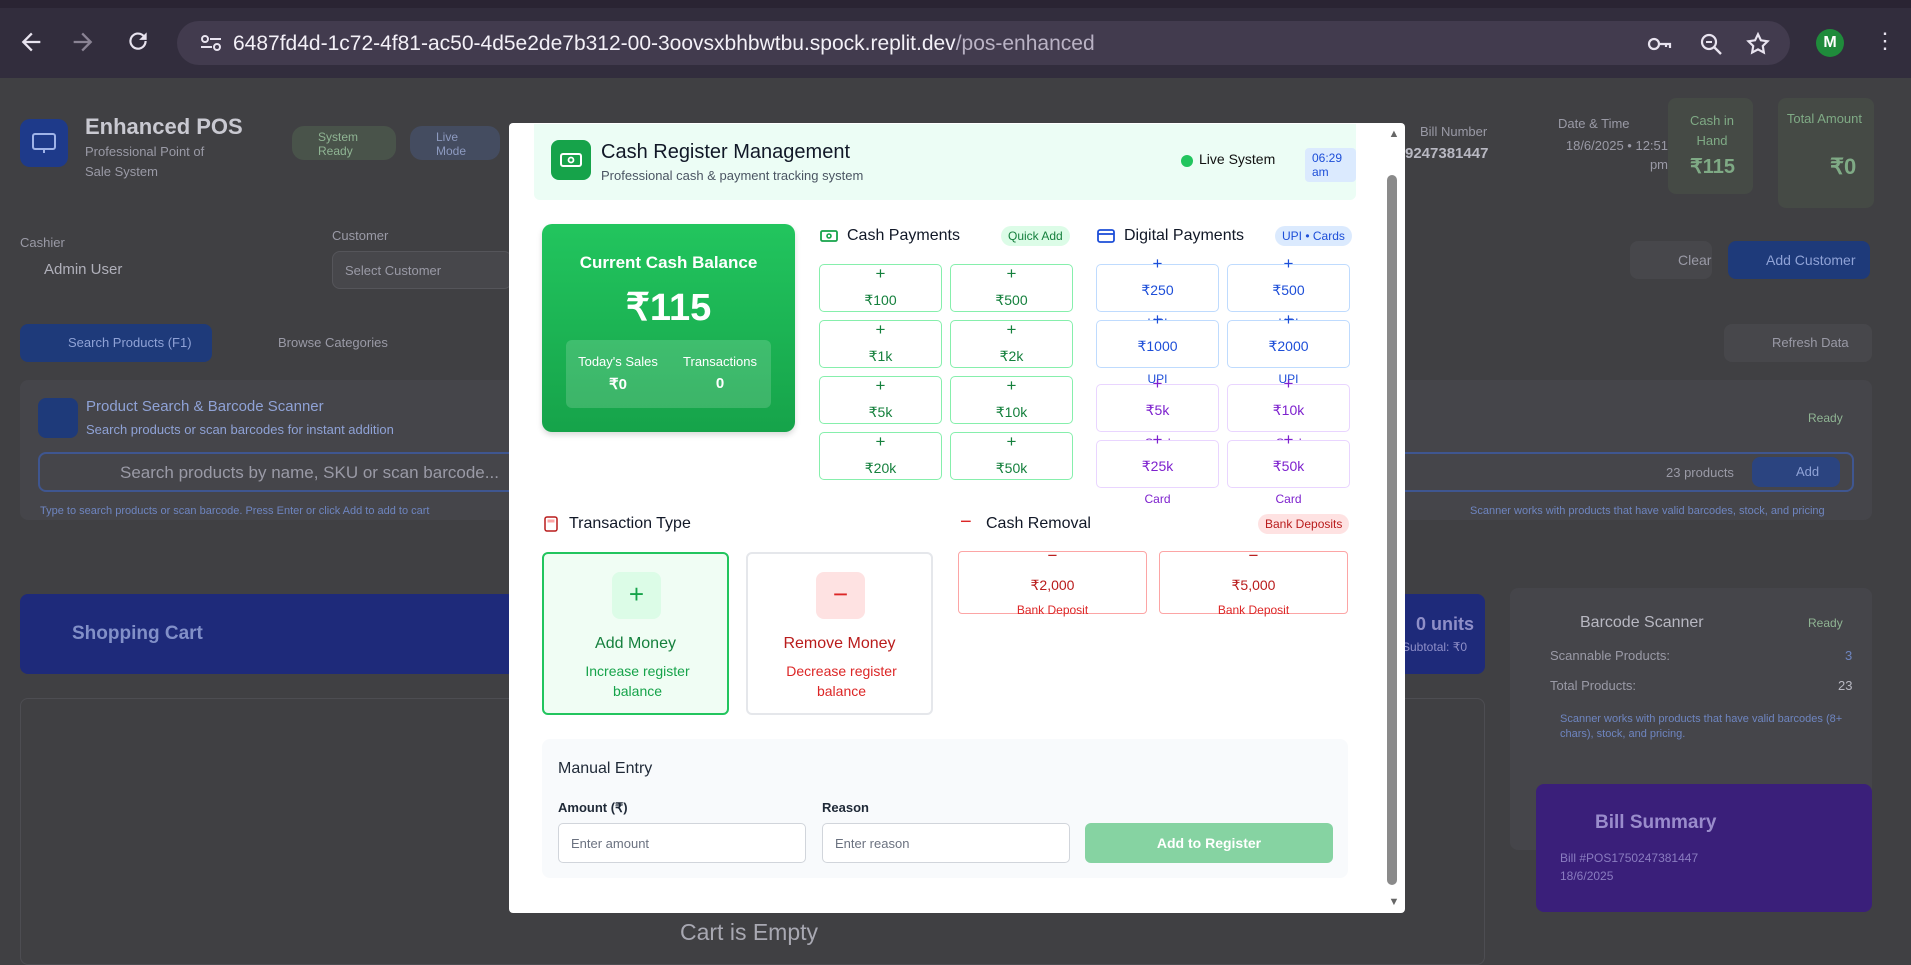  I want to click on upi-500-button: +₹500UPI, so click(1288, 292).